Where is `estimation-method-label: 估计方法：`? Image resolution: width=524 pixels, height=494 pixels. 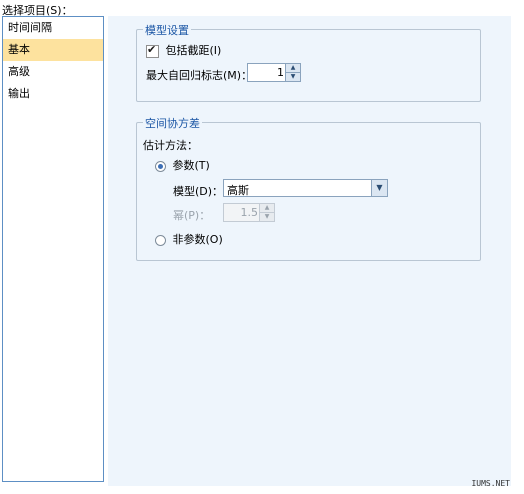 estimation-method-label: 估计方法： is located at coordinates (170, 145).